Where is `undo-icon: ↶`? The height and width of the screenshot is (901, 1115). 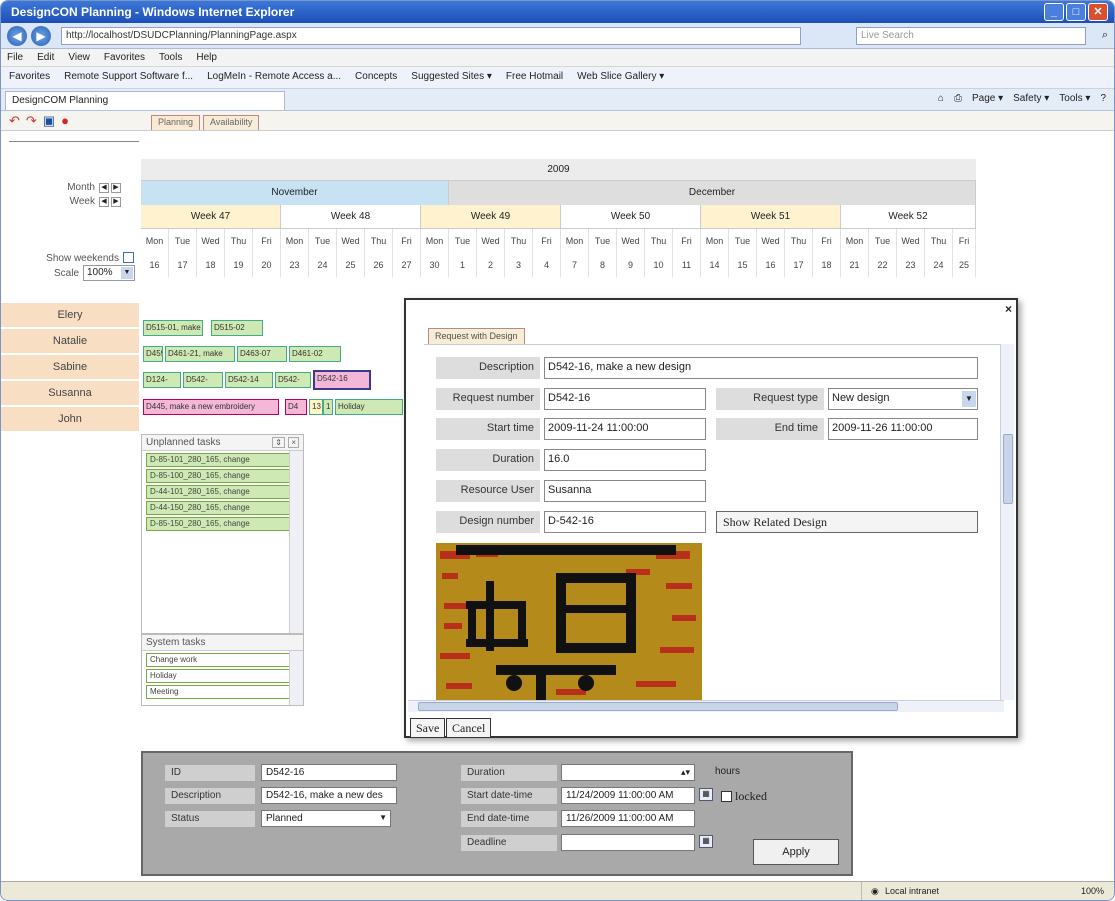
undo-icon: ↶ is located at coordinates (14, 121).